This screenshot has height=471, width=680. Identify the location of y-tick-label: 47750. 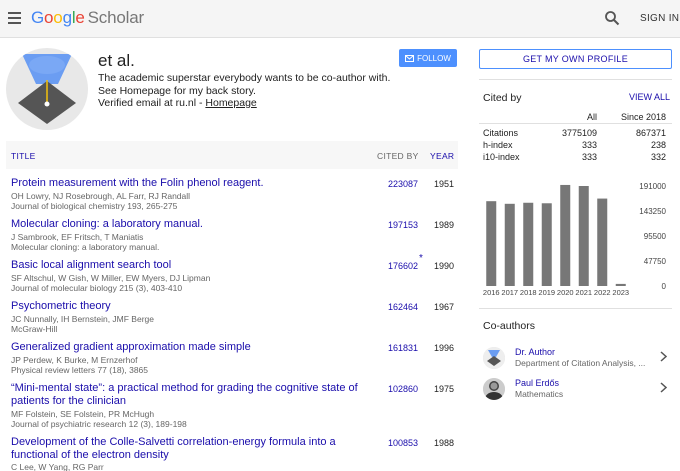
(655, 261).